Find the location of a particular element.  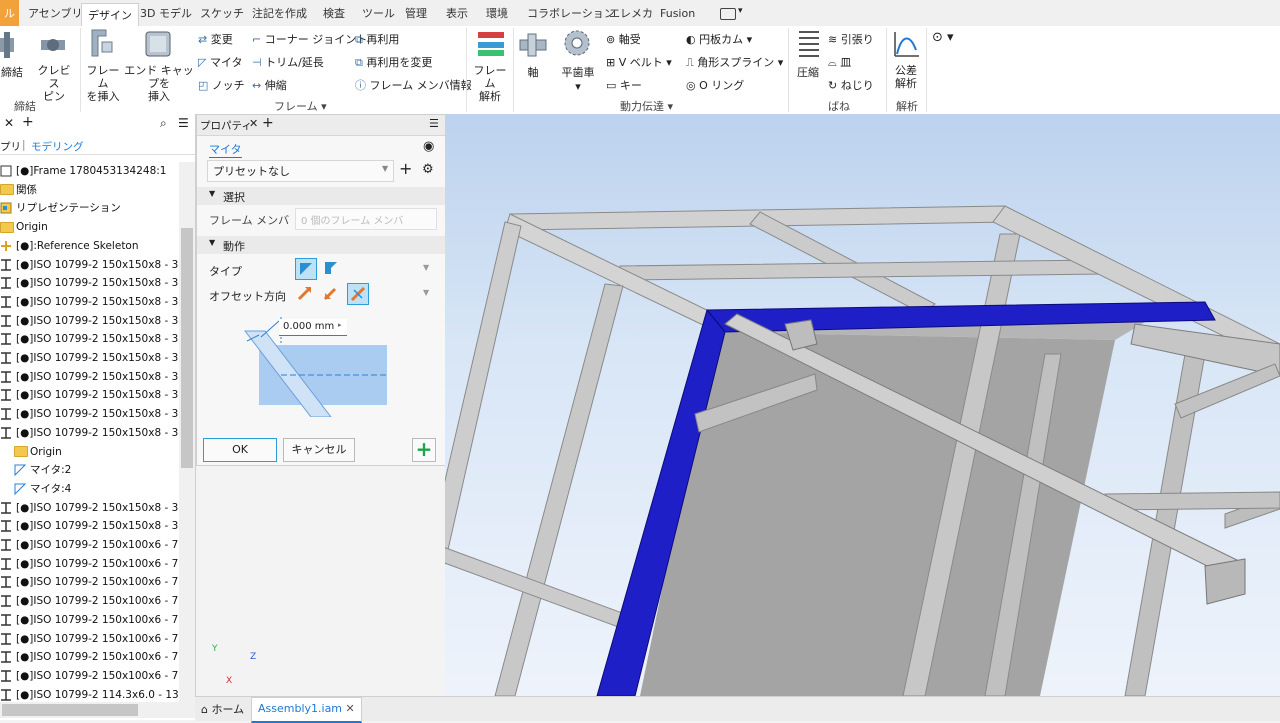

group-label-power-transmission: 動力伝達 ▾ is located at coordinates (646, 106).